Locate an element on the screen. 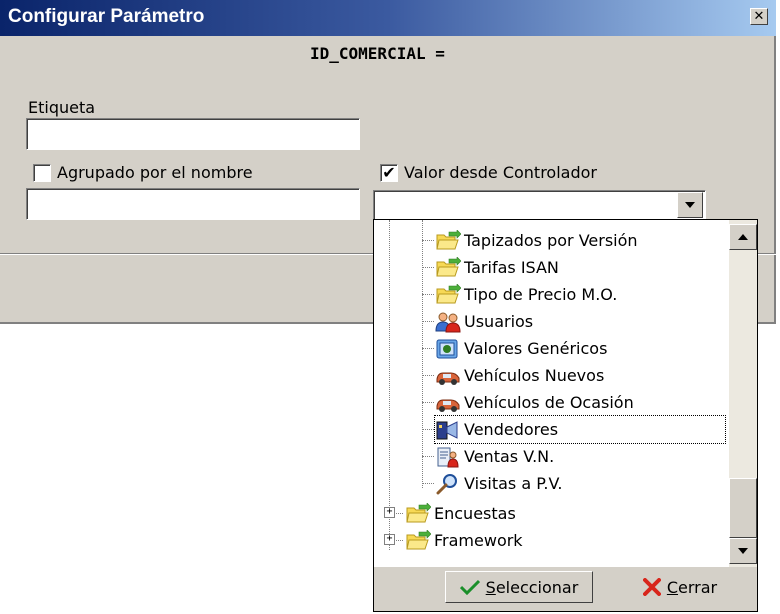 The height and width of the screenshot is (614, 780). tree-item: Tapizados por Versión is located at coordinates (536, 240).